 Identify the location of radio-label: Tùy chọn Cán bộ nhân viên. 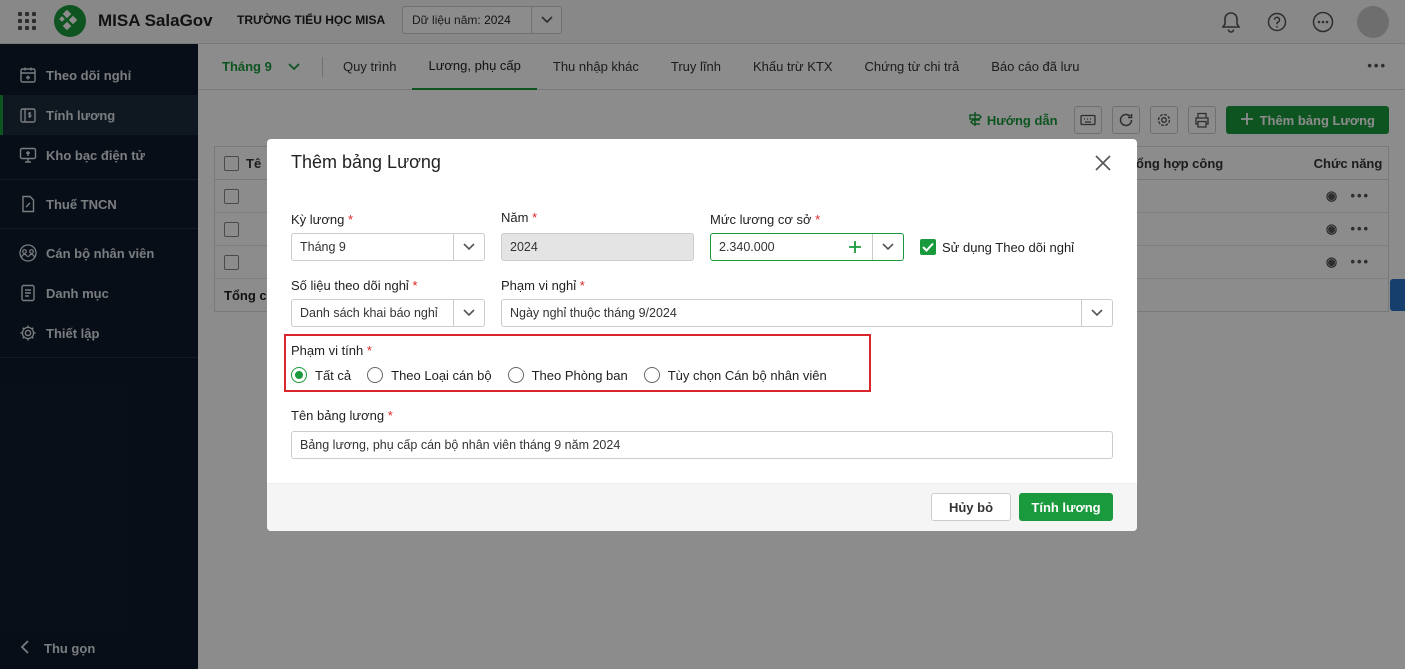
(747, 375).